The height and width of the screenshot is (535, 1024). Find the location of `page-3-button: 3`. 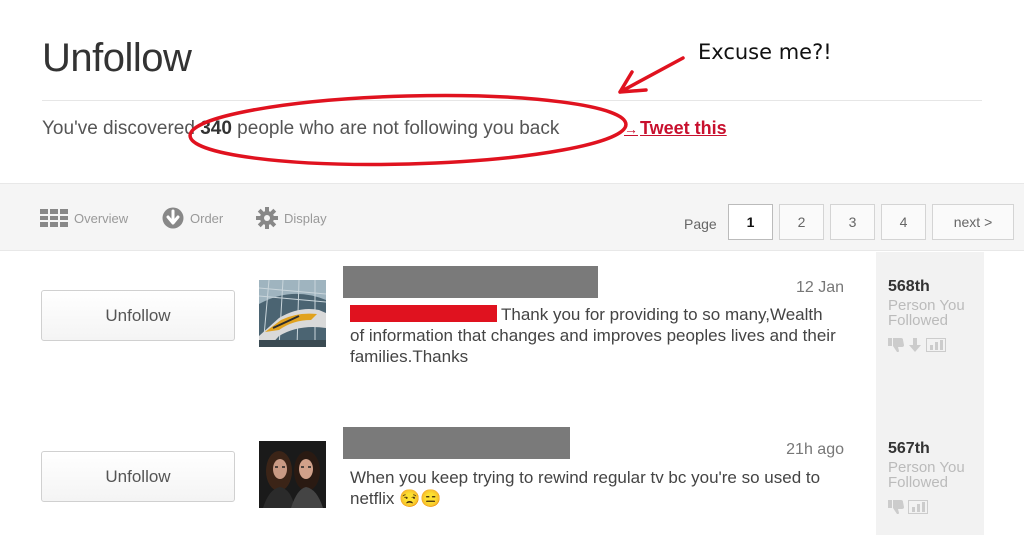

page-3-button: 3 is located at coordinates (852, 222).